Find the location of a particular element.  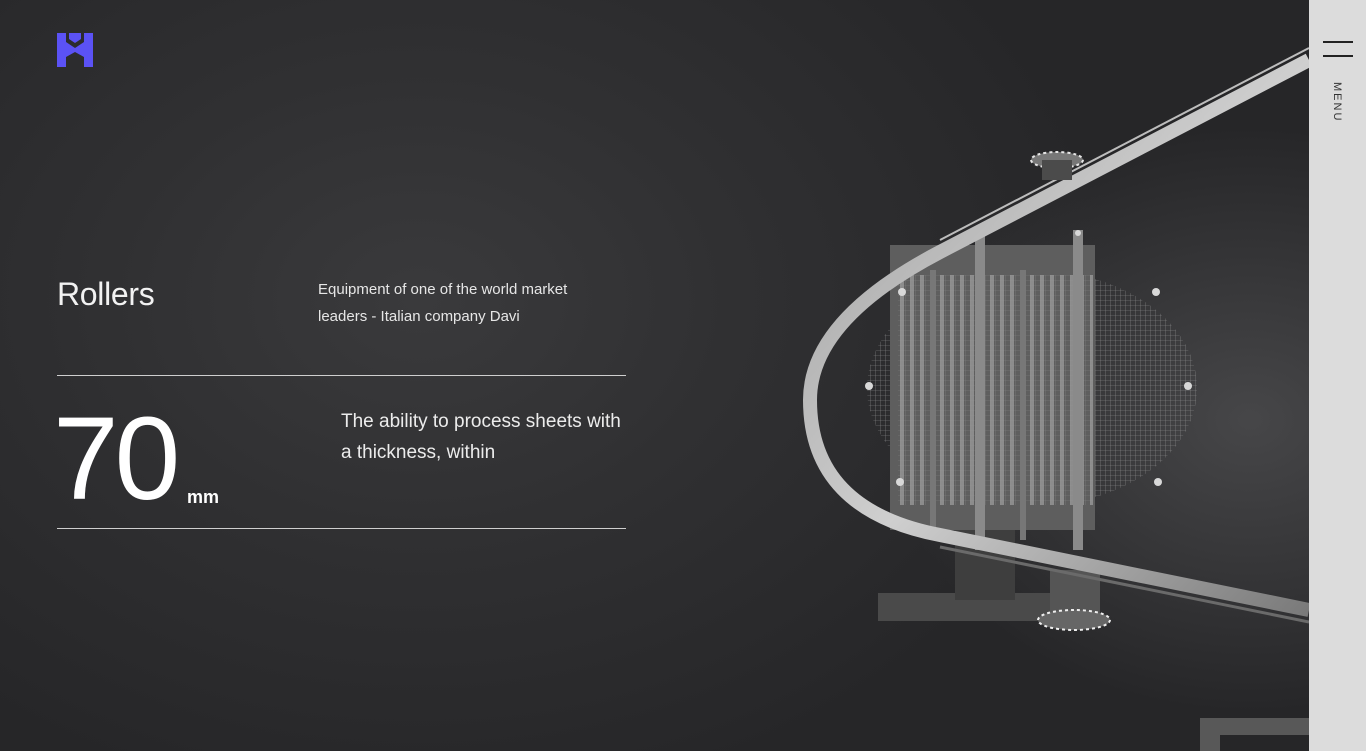

menu-label: MENU is located at coordinates (1337, 102).